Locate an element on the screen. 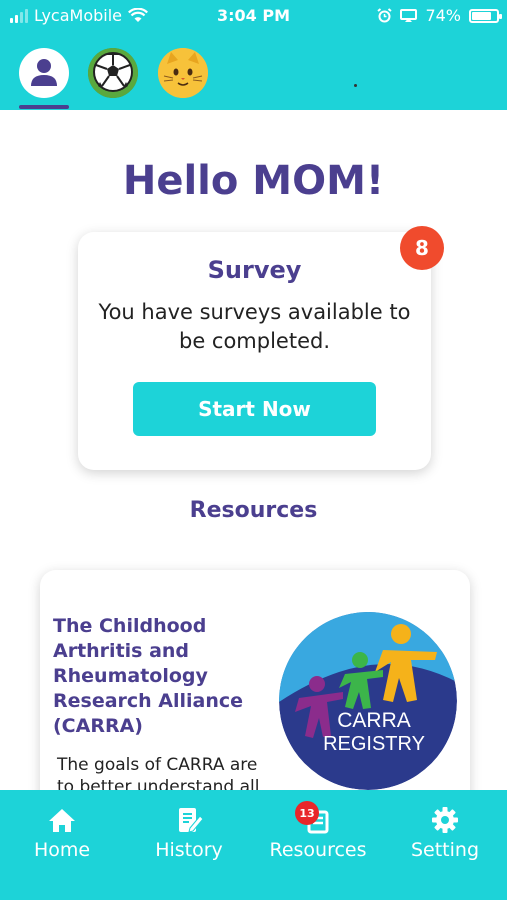 Image resolution: width=507 pixels, height=900 pixels. survey-count-badge: 8 is located at coordinates (422, 248).